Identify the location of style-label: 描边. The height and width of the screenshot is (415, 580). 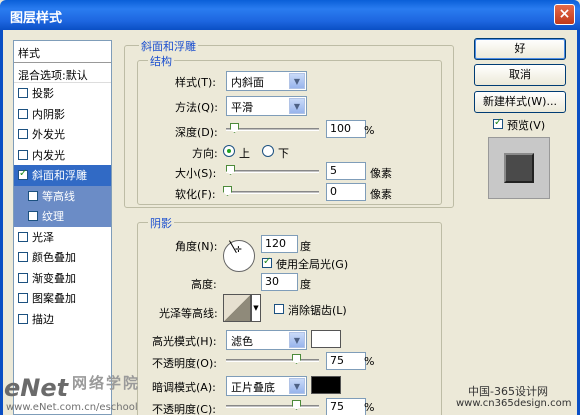
(43, 319).